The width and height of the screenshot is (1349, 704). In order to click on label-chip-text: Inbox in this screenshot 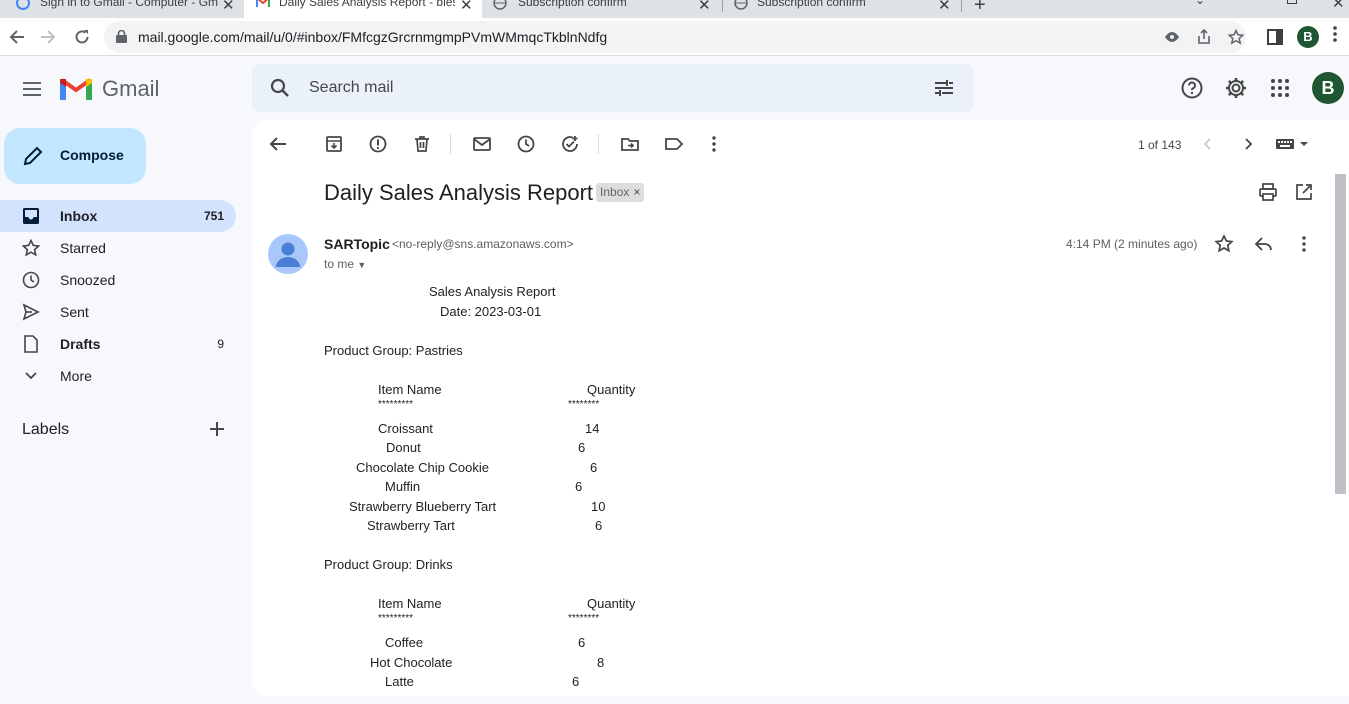, I will do `click(615, 192)`.